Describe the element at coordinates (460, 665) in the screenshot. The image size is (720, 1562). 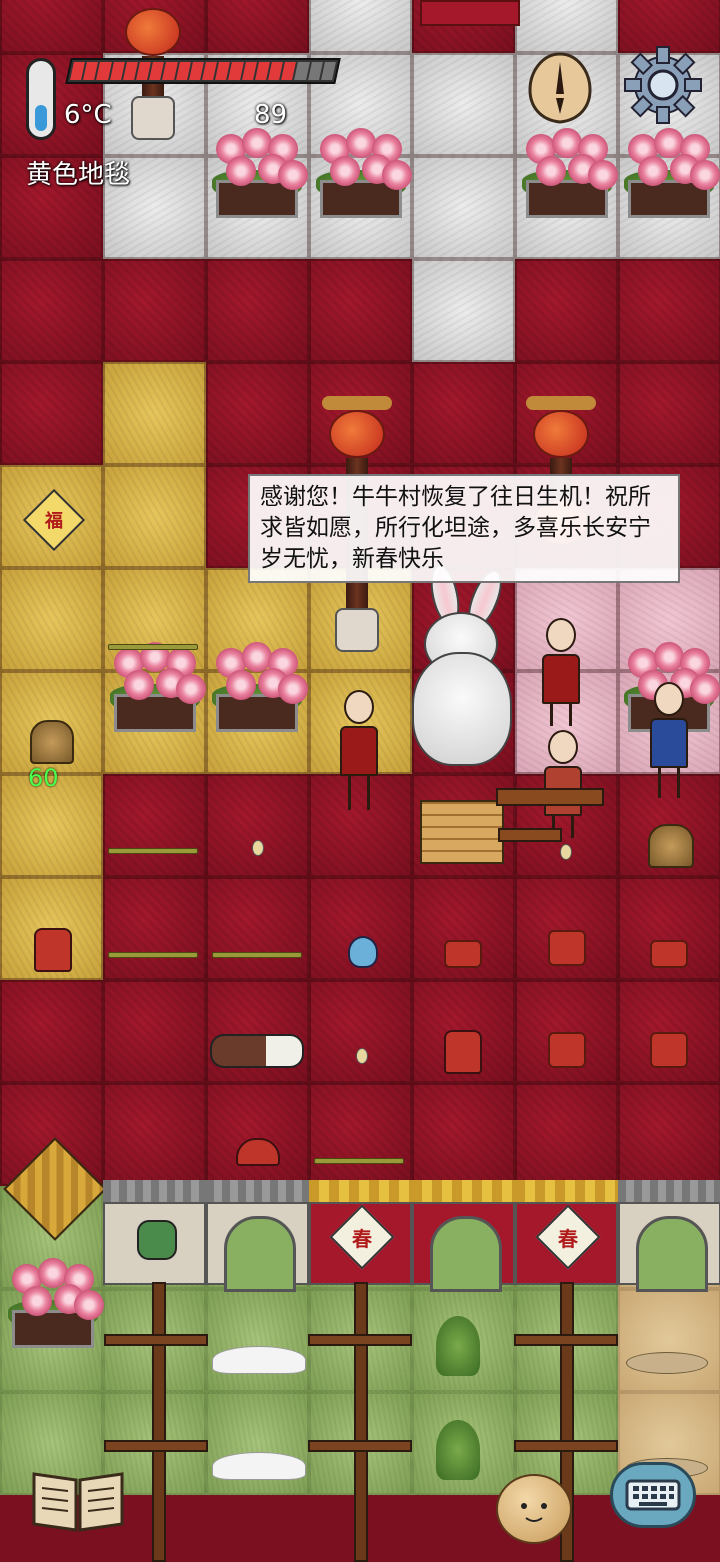
I see `rabbit-npc` at that location.